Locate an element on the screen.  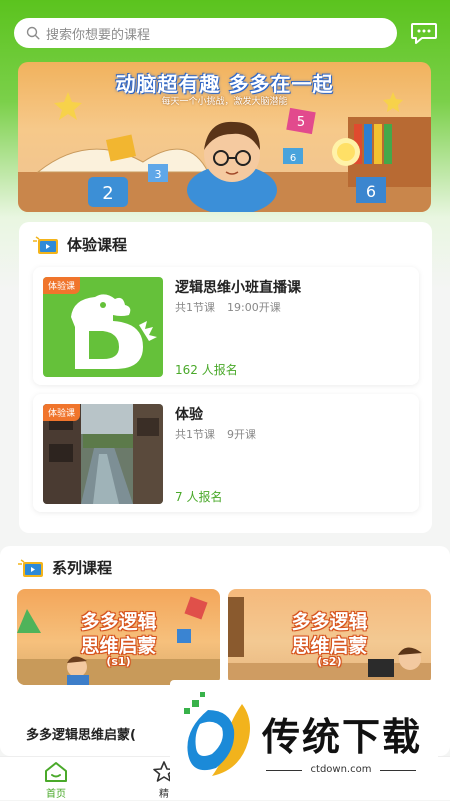
tab-home-label: 首页 is located at coordinates (56, 794).